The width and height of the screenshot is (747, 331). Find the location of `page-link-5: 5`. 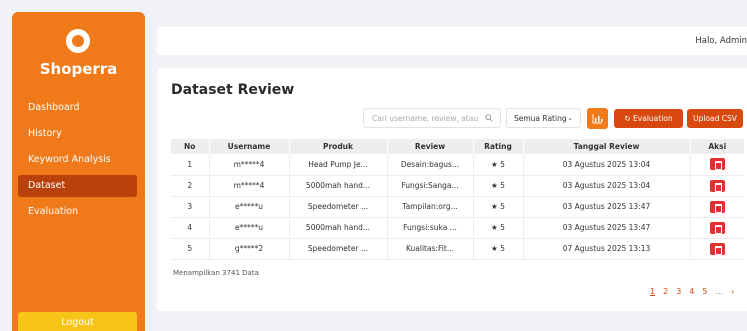

page-link-5: 5 is located at coordinates (704, 291).